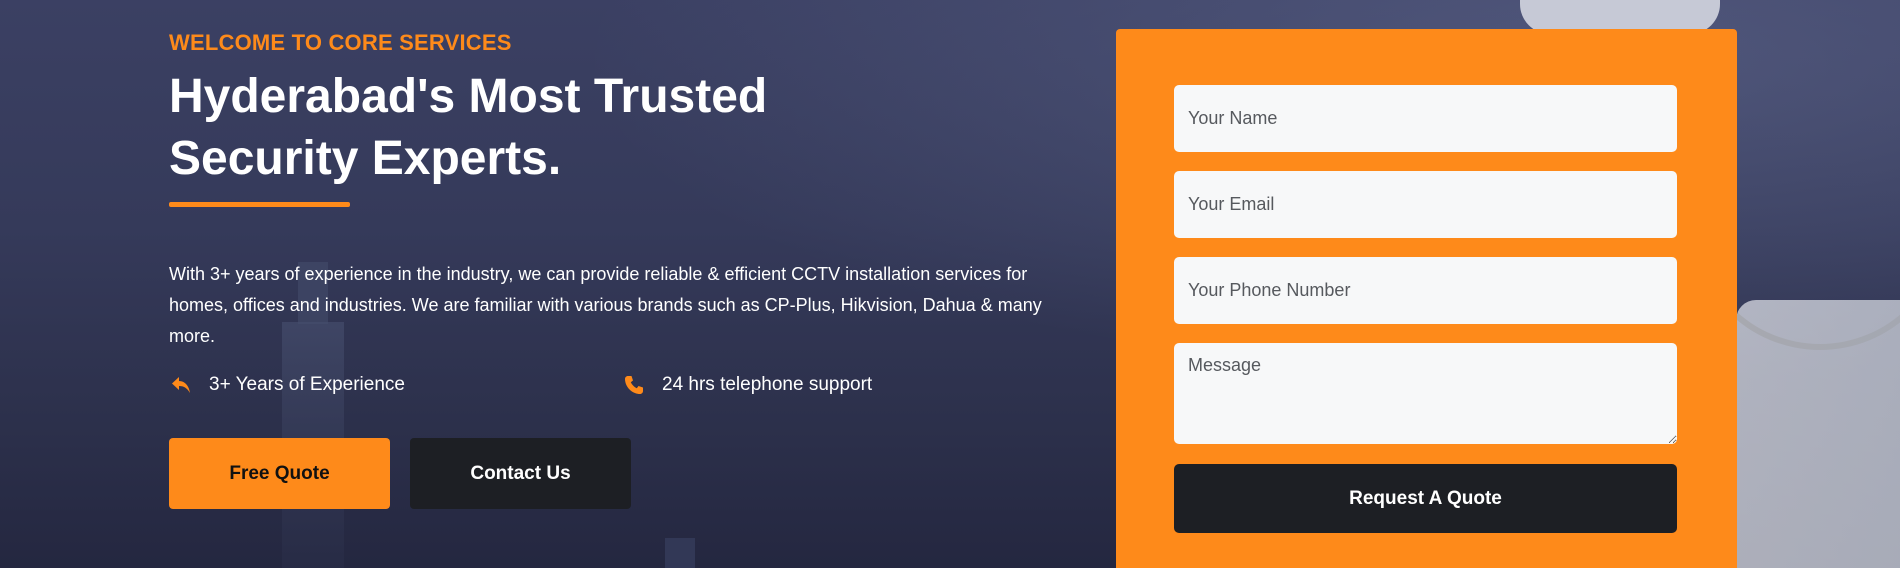  What do you see at coordinates (259, 204) in the screenshot?
I see `title-underline` at bounding box center [259, 204].